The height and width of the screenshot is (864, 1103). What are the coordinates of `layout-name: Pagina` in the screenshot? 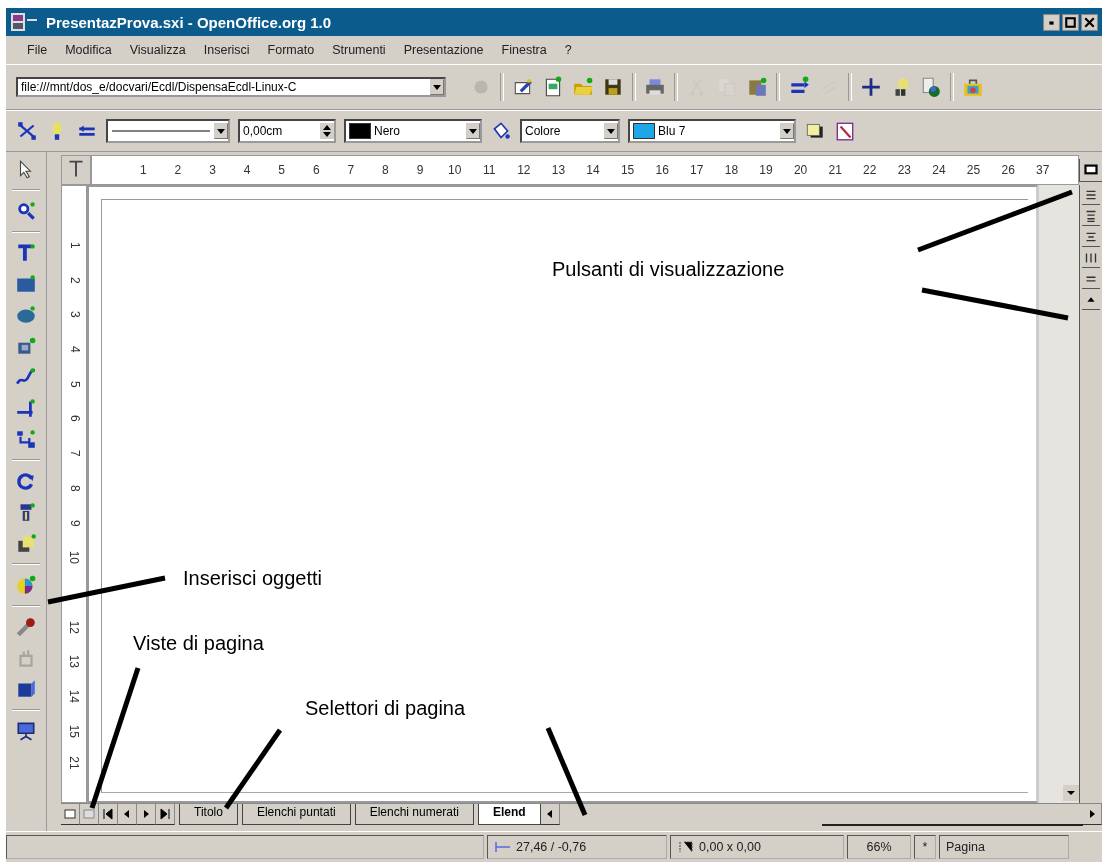 It's located at (1004, 847).